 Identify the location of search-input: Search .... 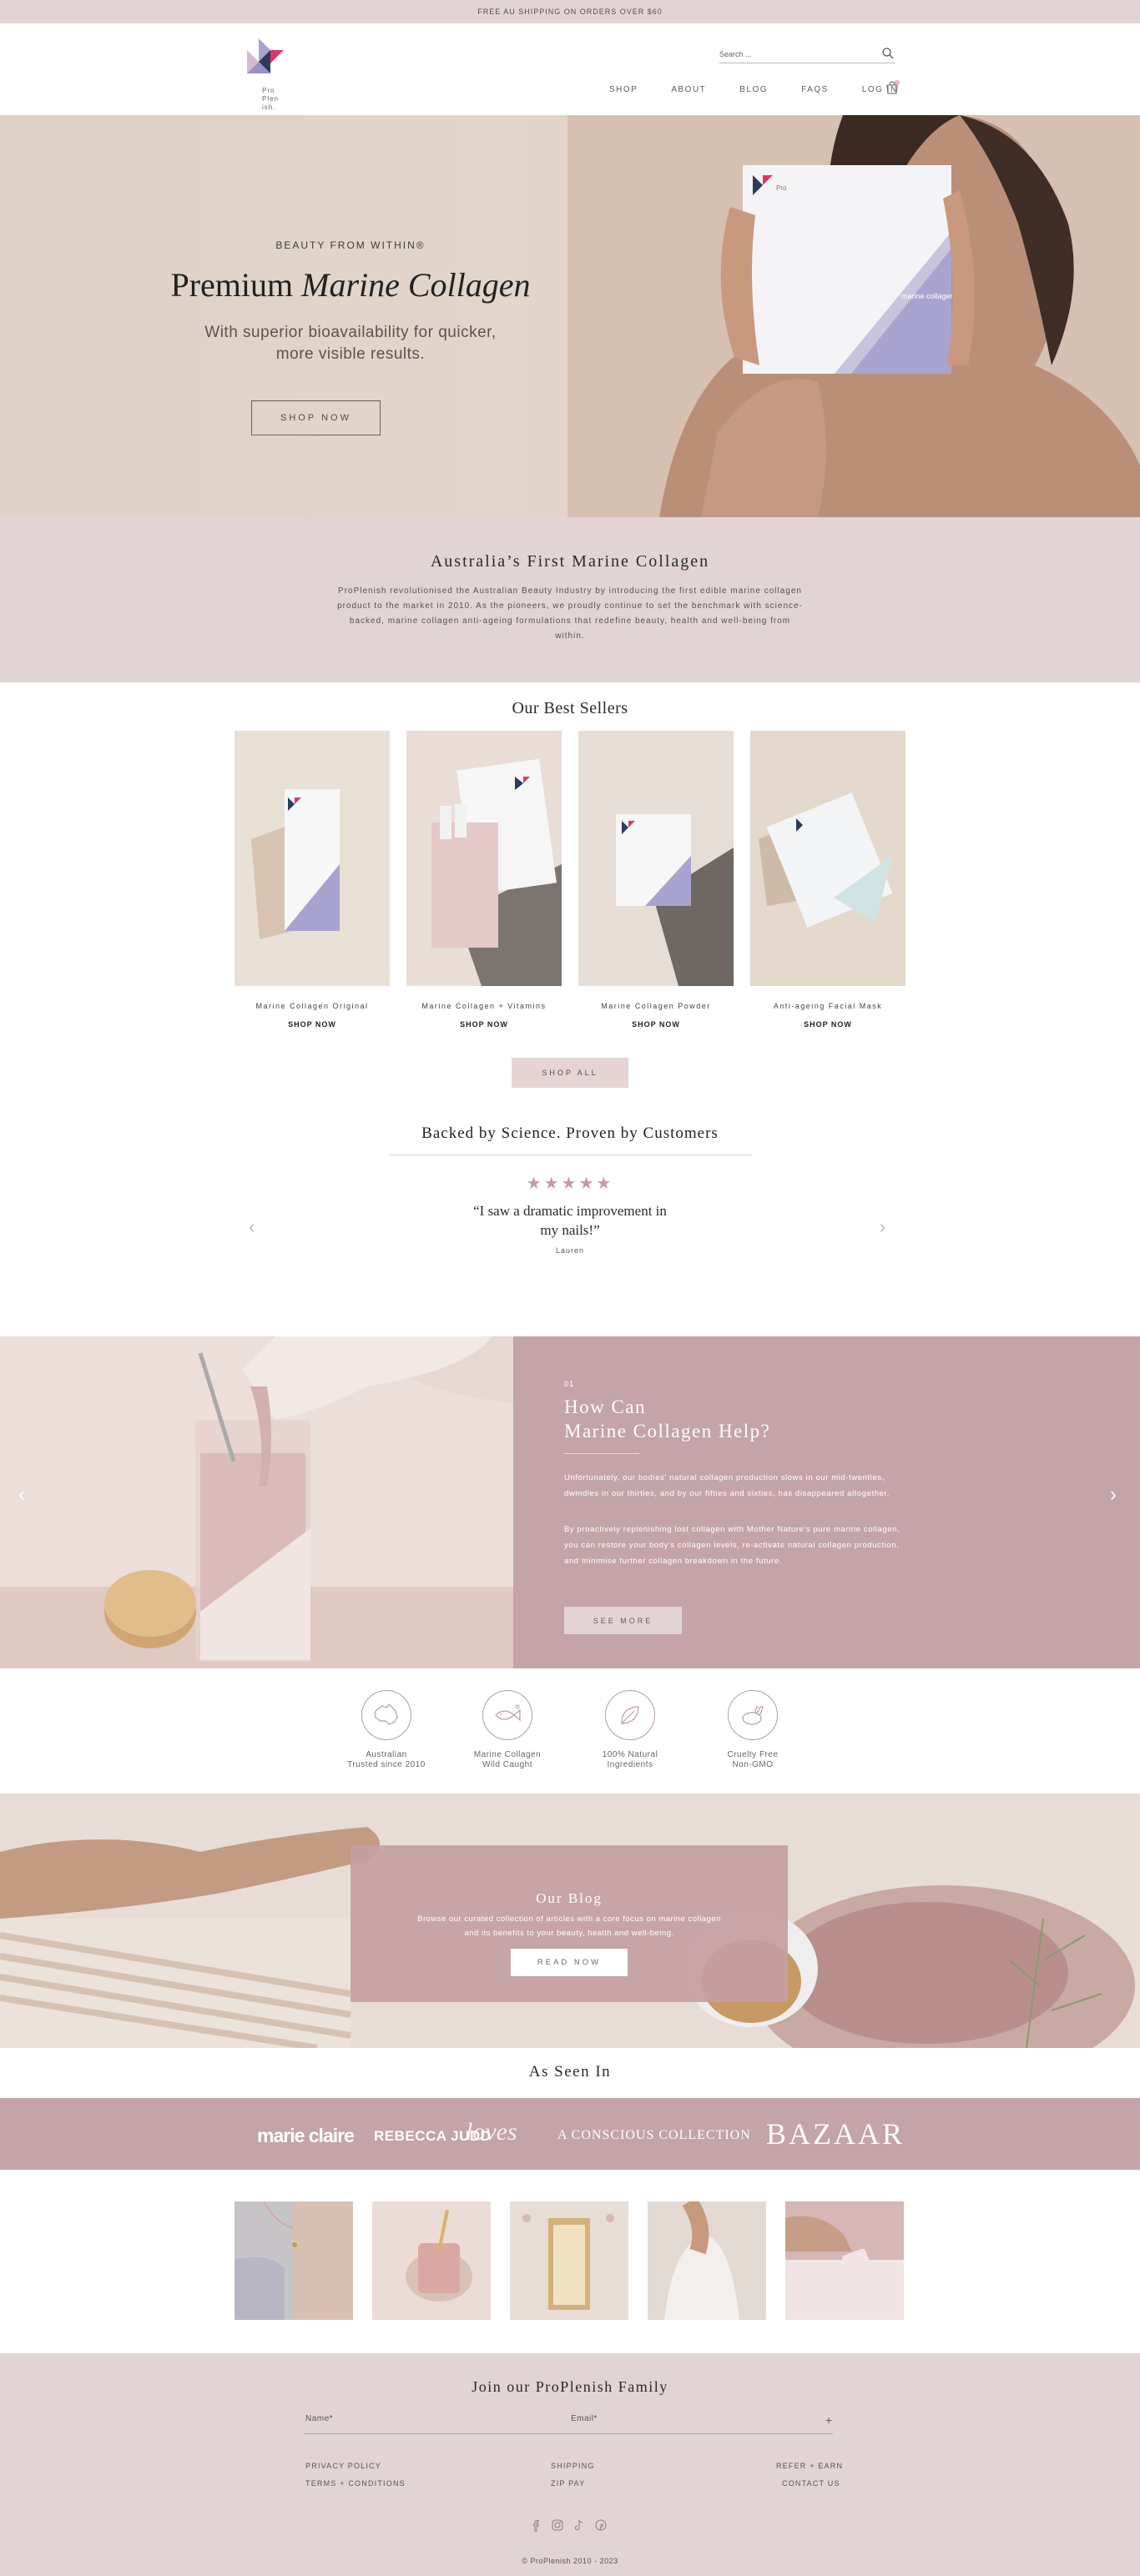
(807, 55).